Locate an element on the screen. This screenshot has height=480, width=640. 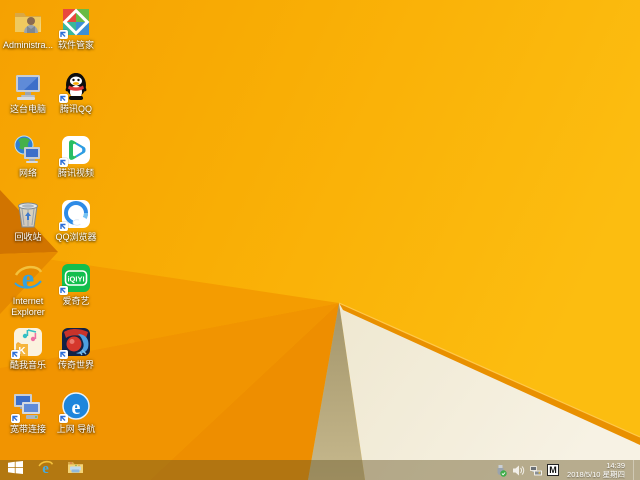
taskbar: e * M 14:39 2018/5/10 星期四 is located at coordinates (320, 470).